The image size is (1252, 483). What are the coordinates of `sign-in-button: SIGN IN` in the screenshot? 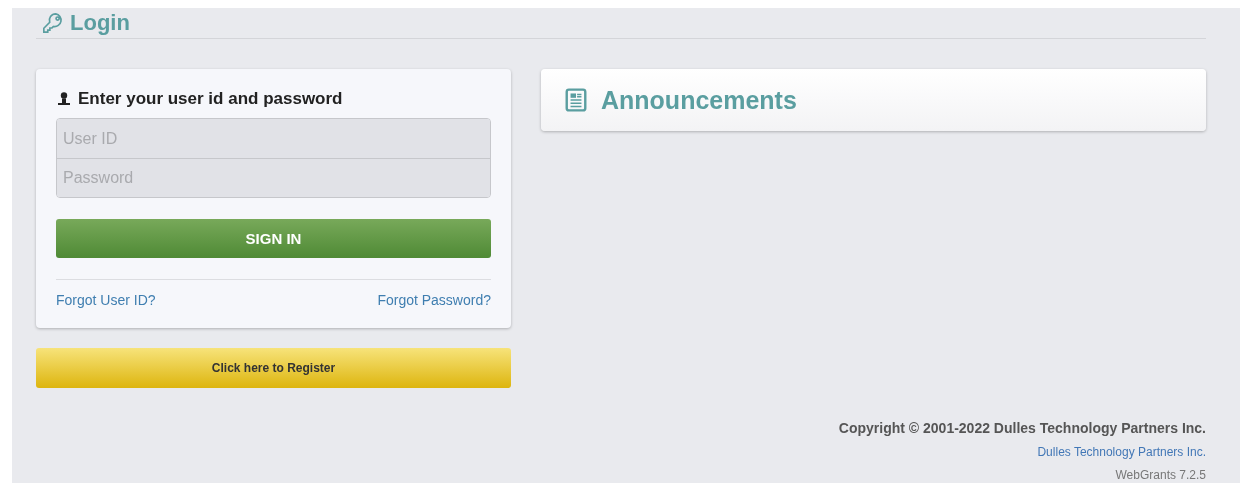 It's located at (273, 238).